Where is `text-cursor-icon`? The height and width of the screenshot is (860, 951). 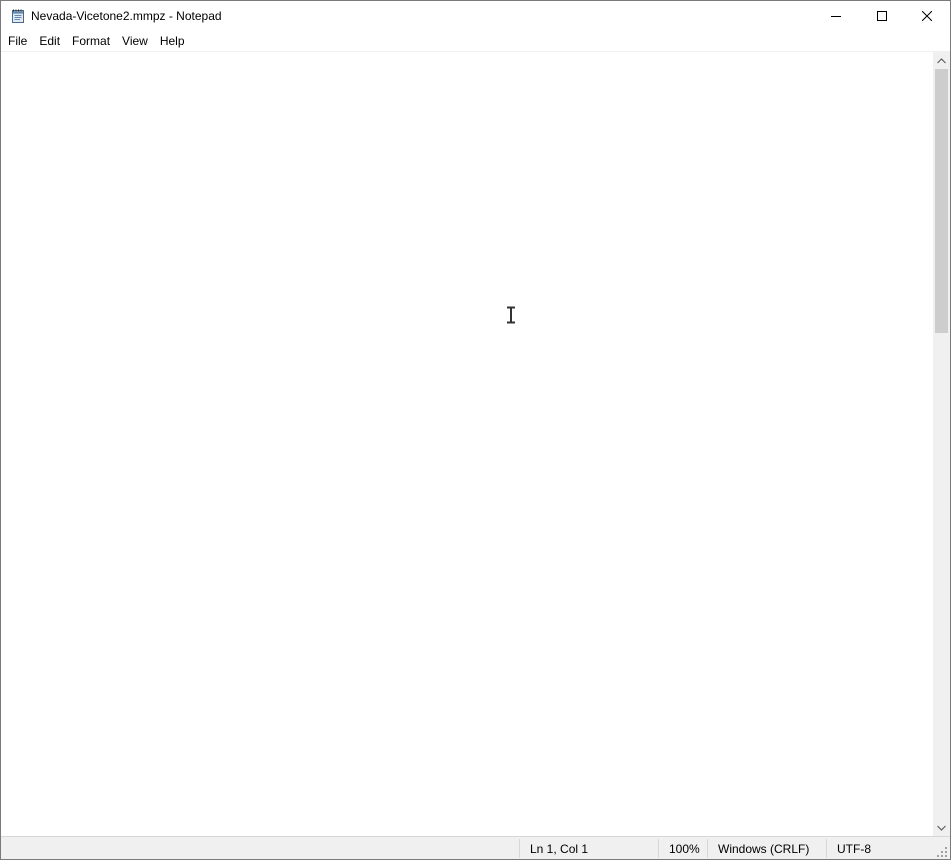
text-cursor-icon is located at coordinates (511, 315).